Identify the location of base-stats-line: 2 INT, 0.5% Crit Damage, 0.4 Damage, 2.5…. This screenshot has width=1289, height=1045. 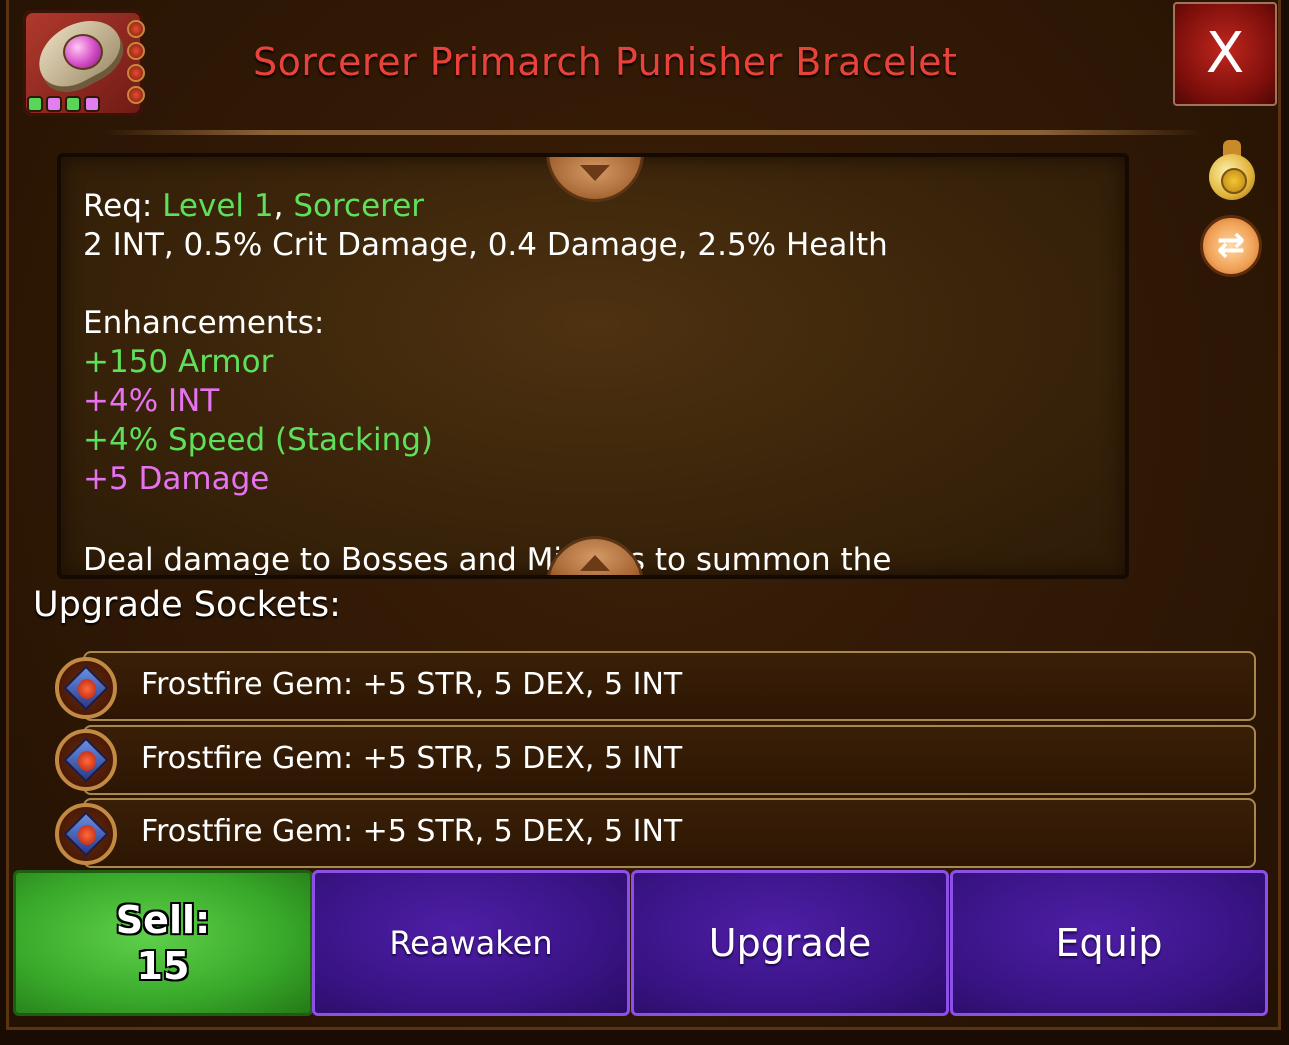
(485, 245).